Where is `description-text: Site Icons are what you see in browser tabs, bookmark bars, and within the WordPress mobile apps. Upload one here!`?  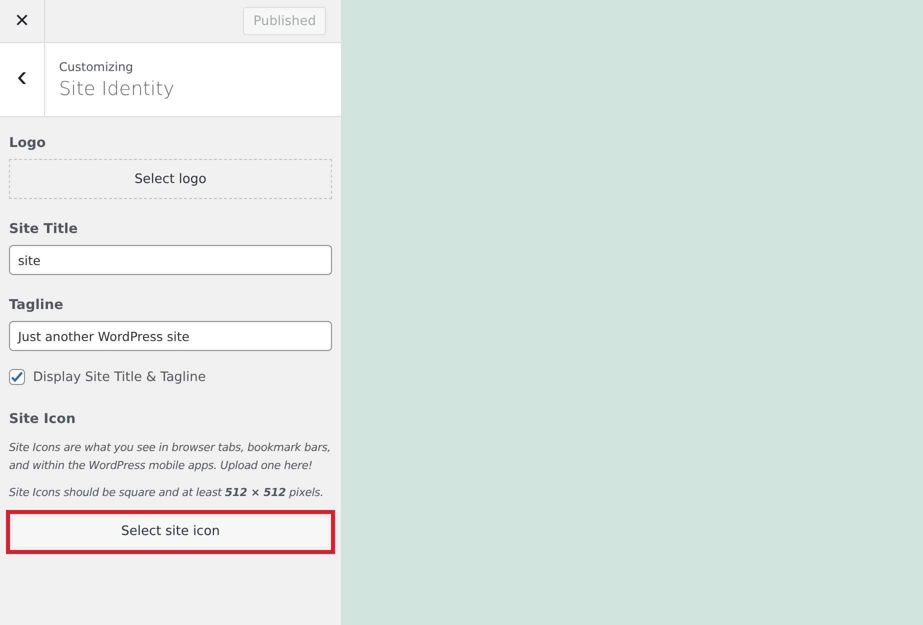 description-text: Site Icons are what you see in browser tabs, bookmark bars, and within the WordPress mobile apps. Upload one here! is located at coordinates (170, 457).